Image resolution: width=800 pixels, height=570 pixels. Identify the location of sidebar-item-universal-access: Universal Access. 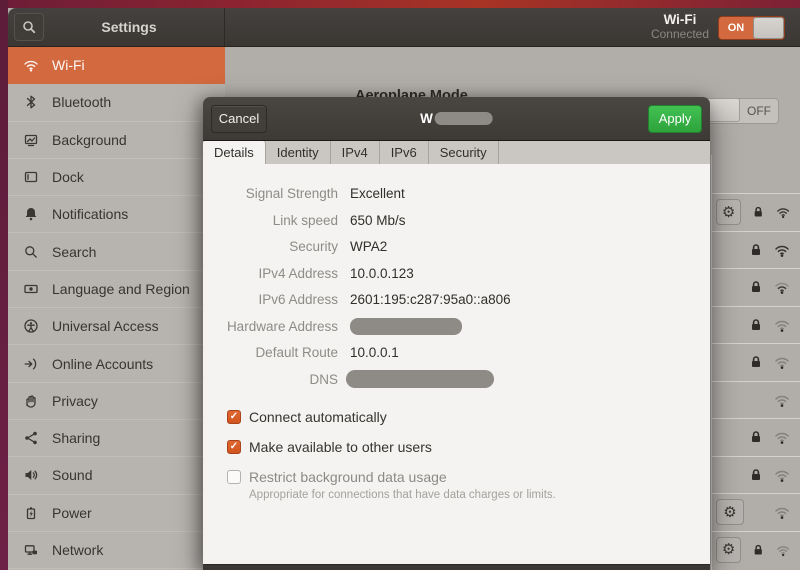
(116, 327).